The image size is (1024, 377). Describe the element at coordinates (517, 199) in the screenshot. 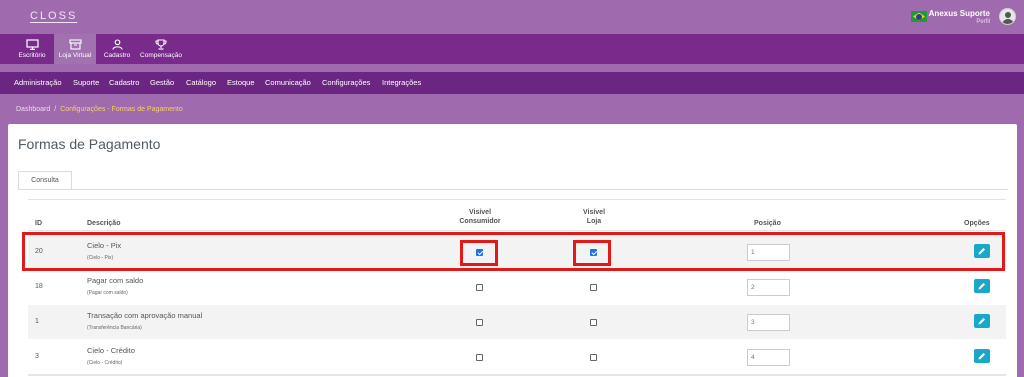

I see `table-top-border` at that location.